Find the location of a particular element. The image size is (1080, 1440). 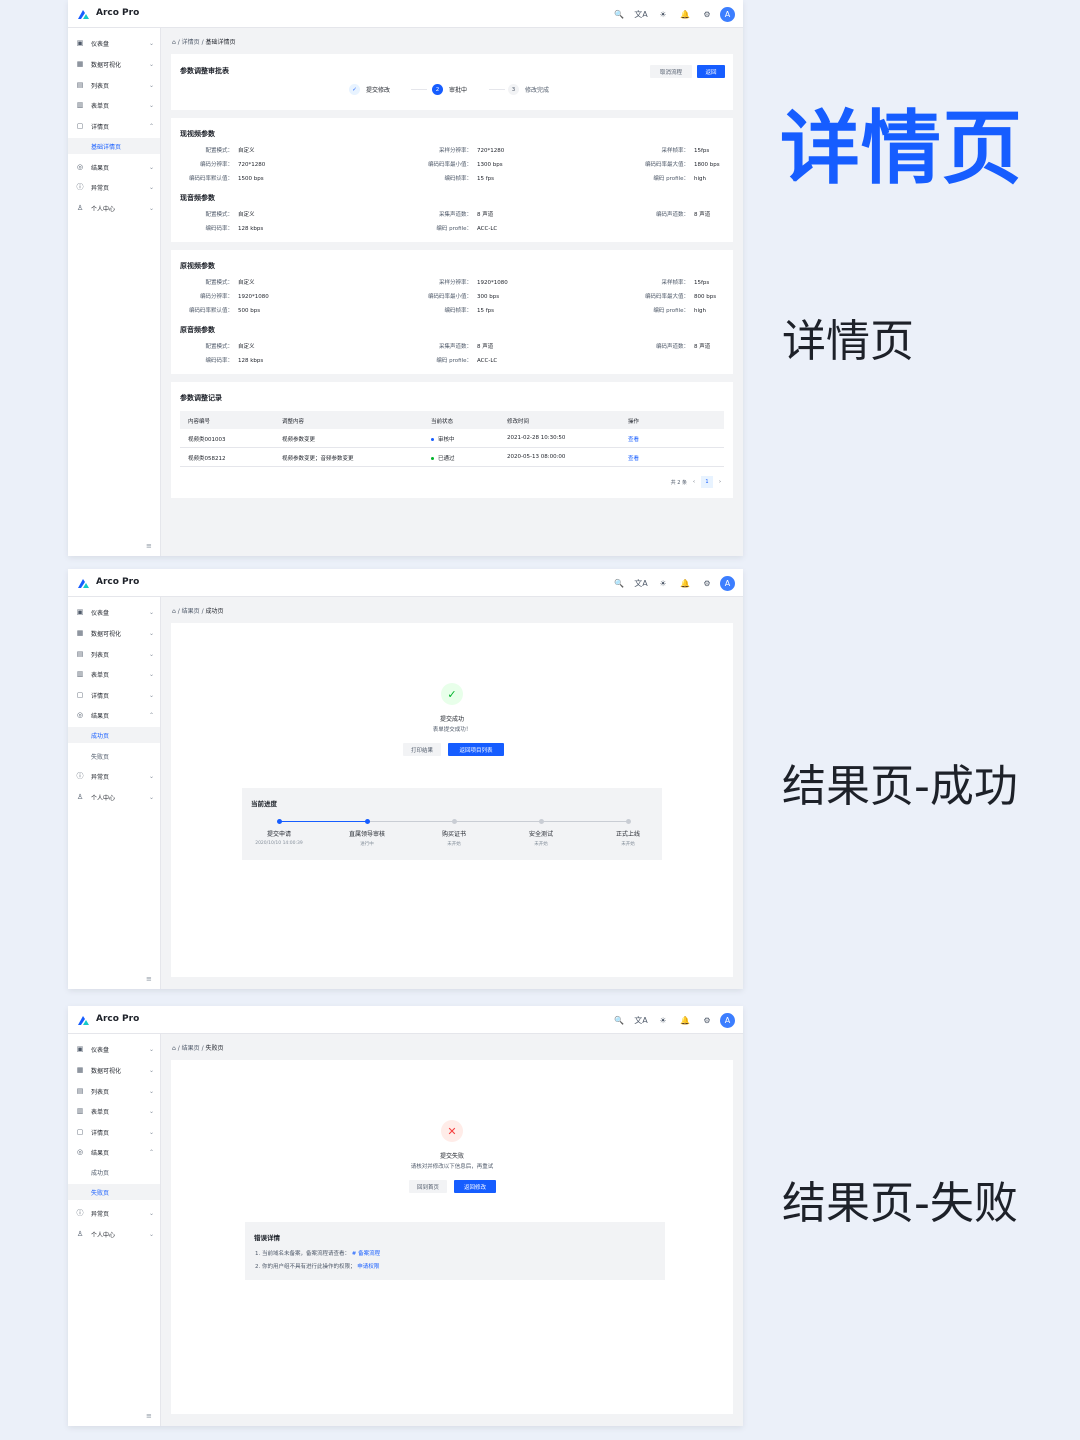

dashboard-icon: ▣ is located at coordinates (80, 43).